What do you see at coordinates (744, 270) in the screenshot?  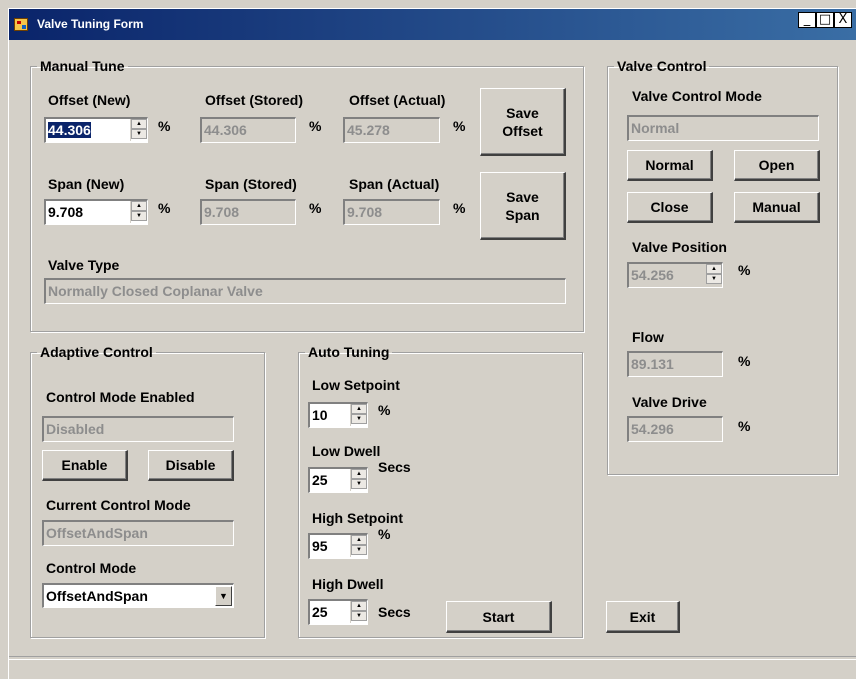 I see `valve-position-unit: %` at bounding box center [744, 270].